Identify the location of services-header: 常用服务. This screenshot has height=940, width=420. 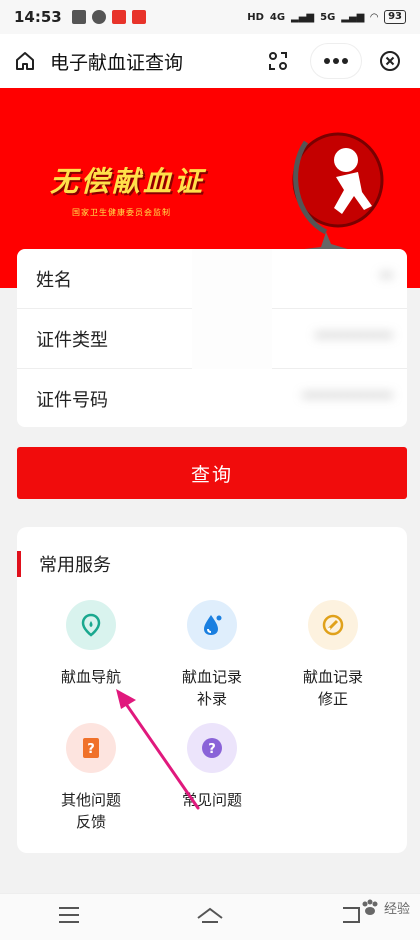
(64, 564).